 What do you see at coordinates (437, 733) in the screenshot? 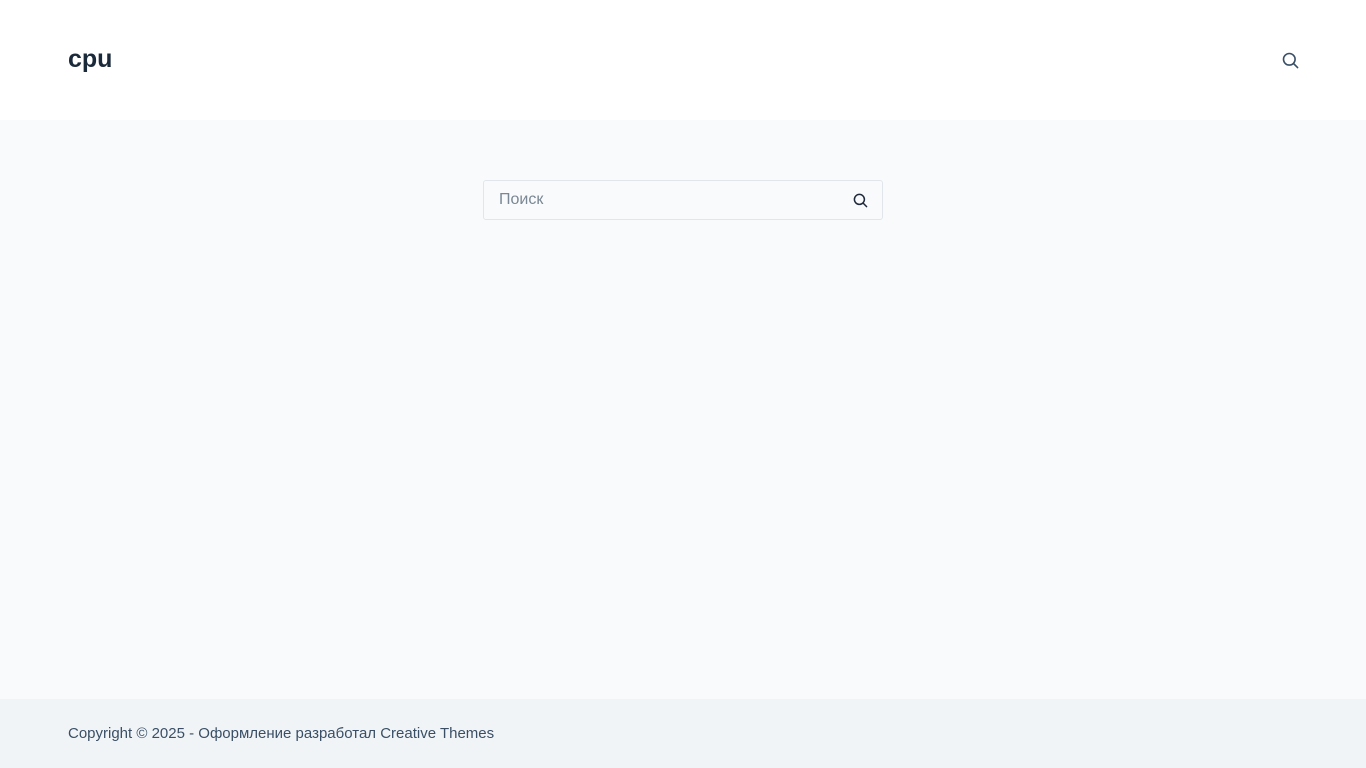
I see `creative-themes-link: Creative Themes` at bounding box center [437, 733].